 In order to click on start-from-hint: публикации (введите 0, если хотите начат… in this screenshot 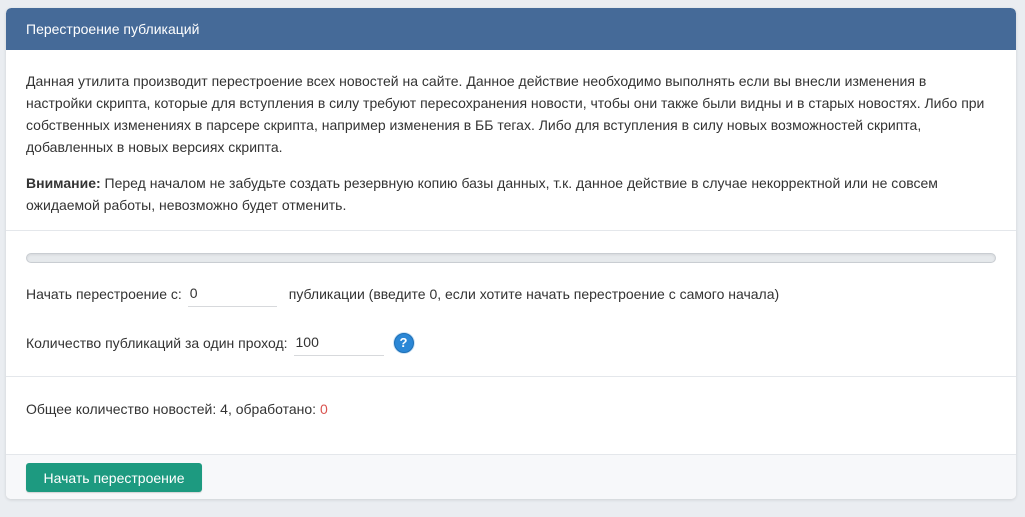, I will do `click(534, 294)`.